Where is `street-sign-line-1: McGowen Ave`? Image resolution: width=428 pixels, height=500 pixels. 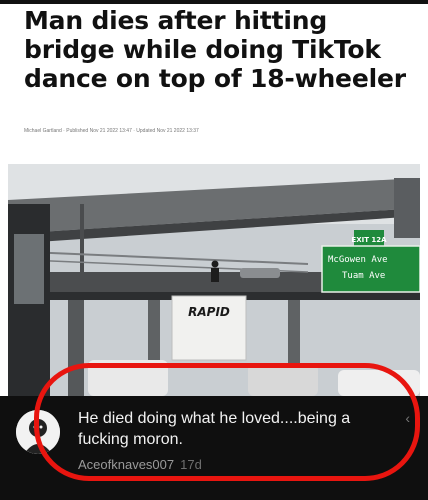
street-sign-line-1: McGowen Ave is located at coordinates (358, 260).